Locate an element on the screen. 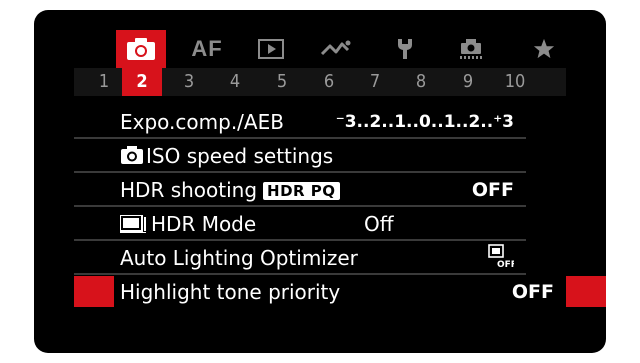 The height and width of the screenshot is (363, 640). svg-text: OFF is located at coordinates (505, 264).